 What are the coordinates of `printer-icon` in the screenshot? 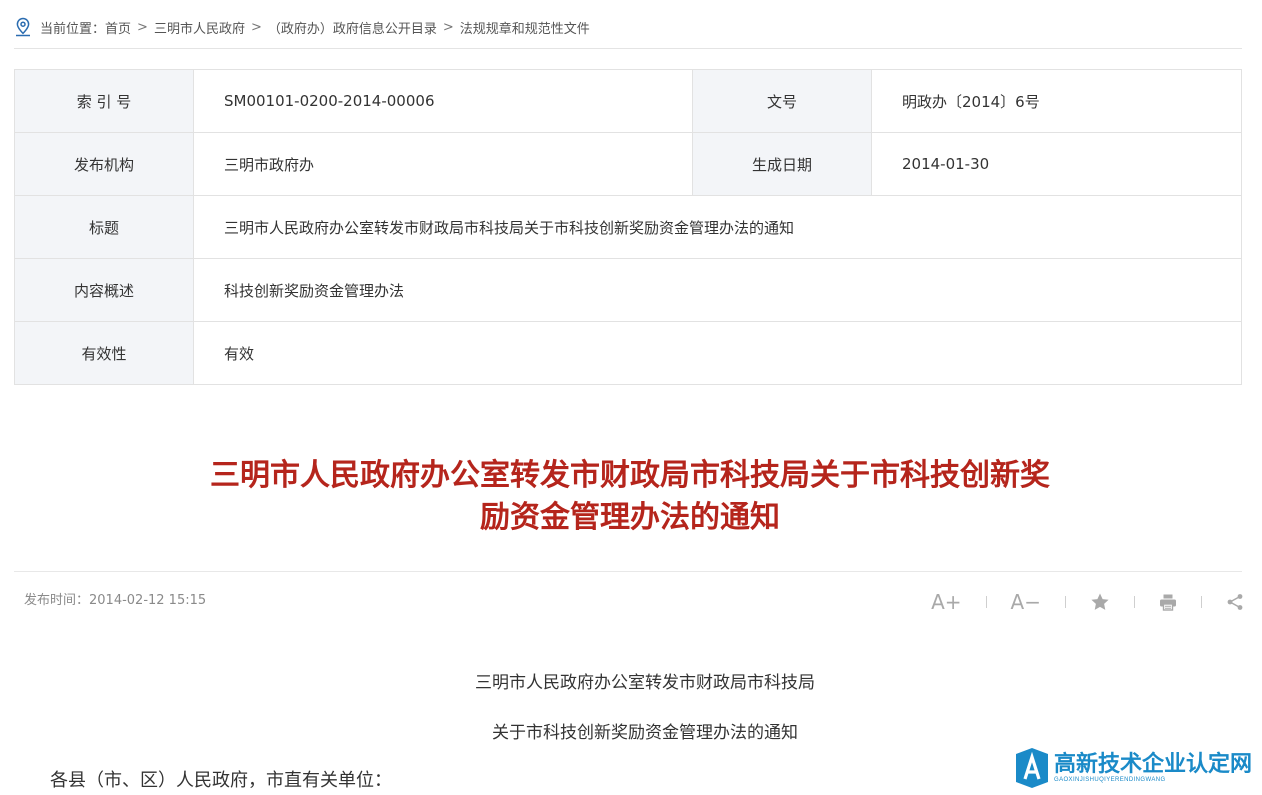 It's located at (1168, 602).